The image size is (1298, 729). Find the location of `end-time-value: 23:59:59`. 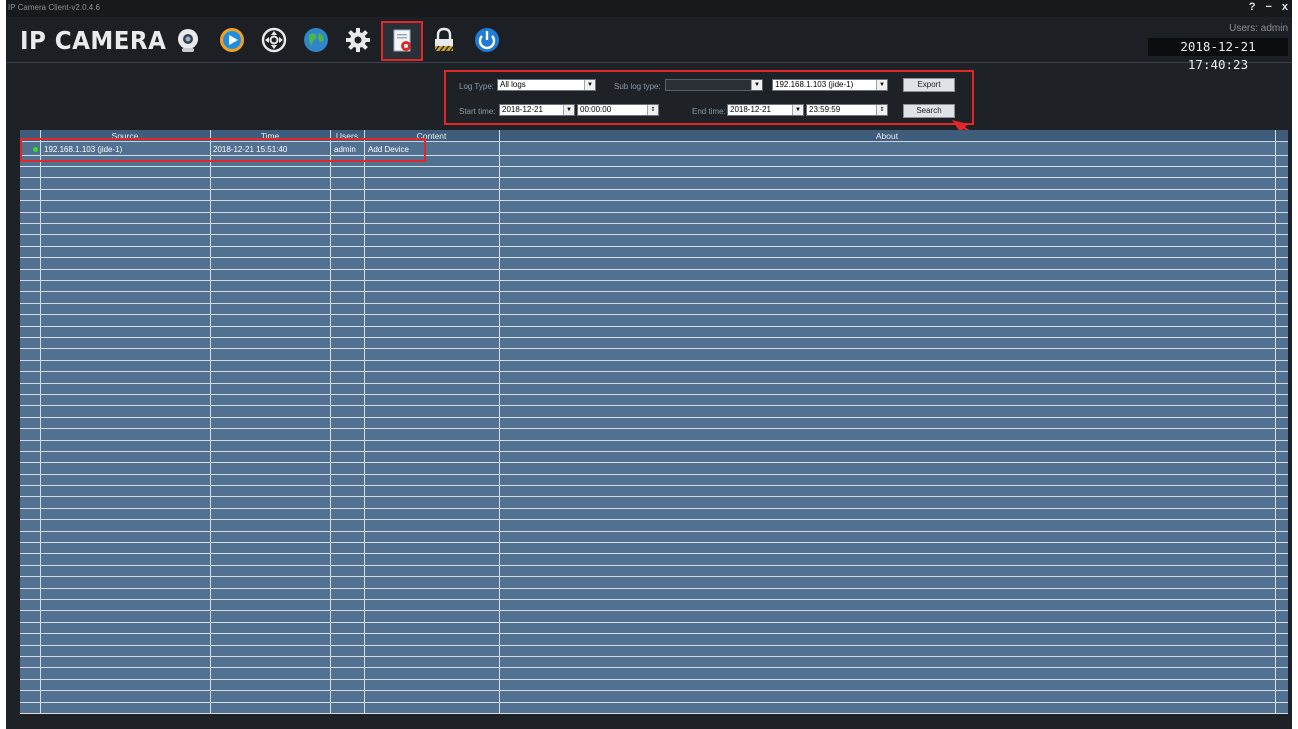

end-time-value: 23:59:59 is located at coordinates (825, 109).